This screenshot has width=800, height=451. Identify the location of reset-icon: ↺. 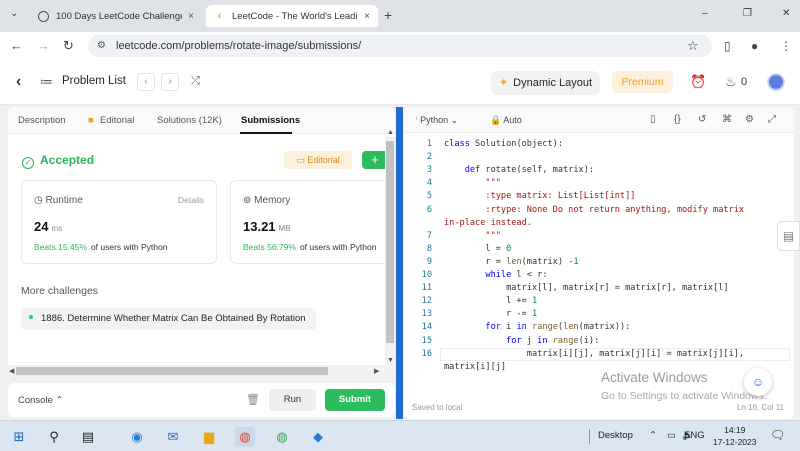
(702, 119).